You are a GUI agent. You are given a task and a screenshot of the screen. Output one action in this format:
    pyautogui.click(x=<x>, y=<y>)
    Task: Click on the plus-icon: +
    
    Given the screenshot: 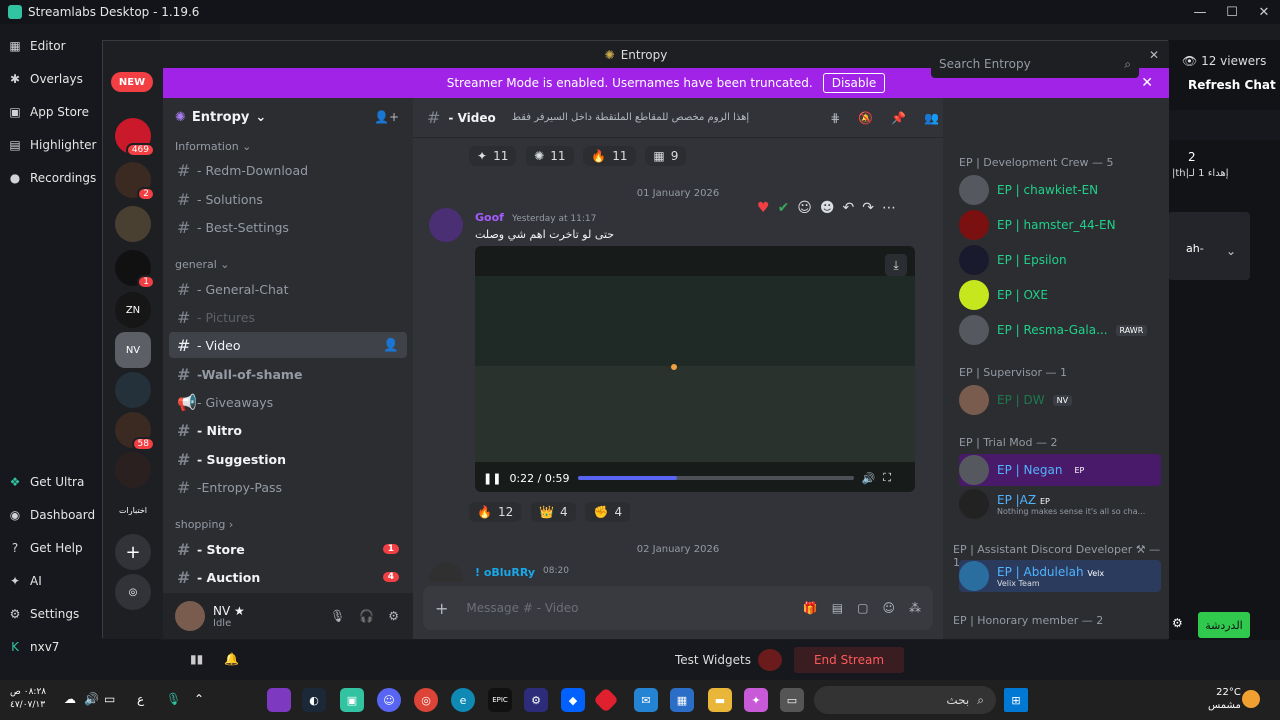 What is the action you would take?
    pyautogui.click(x=441, y=608)
    